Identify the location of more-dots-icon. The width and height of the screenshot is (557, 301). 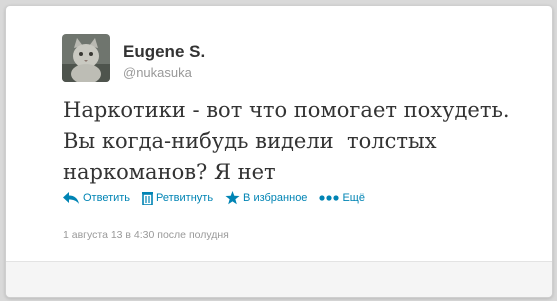
(329, 198).